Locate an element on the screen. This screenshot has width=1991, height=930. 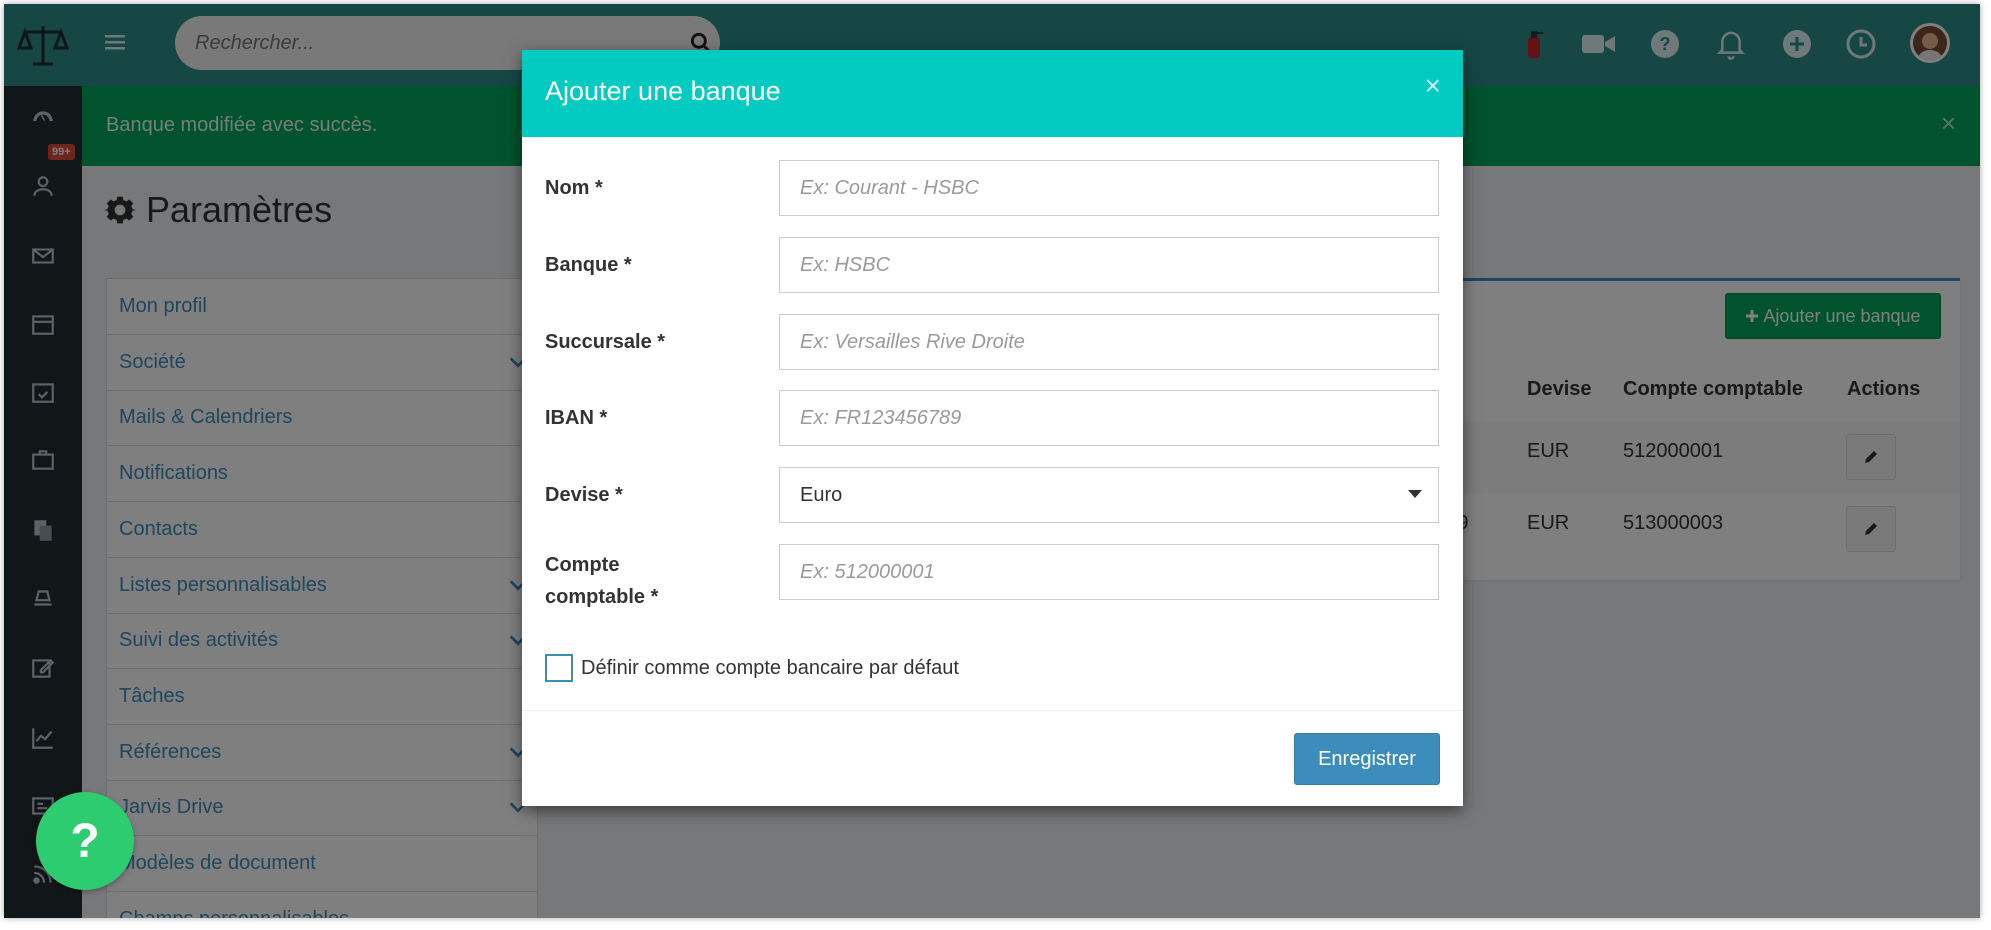
nom-label: Nom * is located at coordinates (574, 188).